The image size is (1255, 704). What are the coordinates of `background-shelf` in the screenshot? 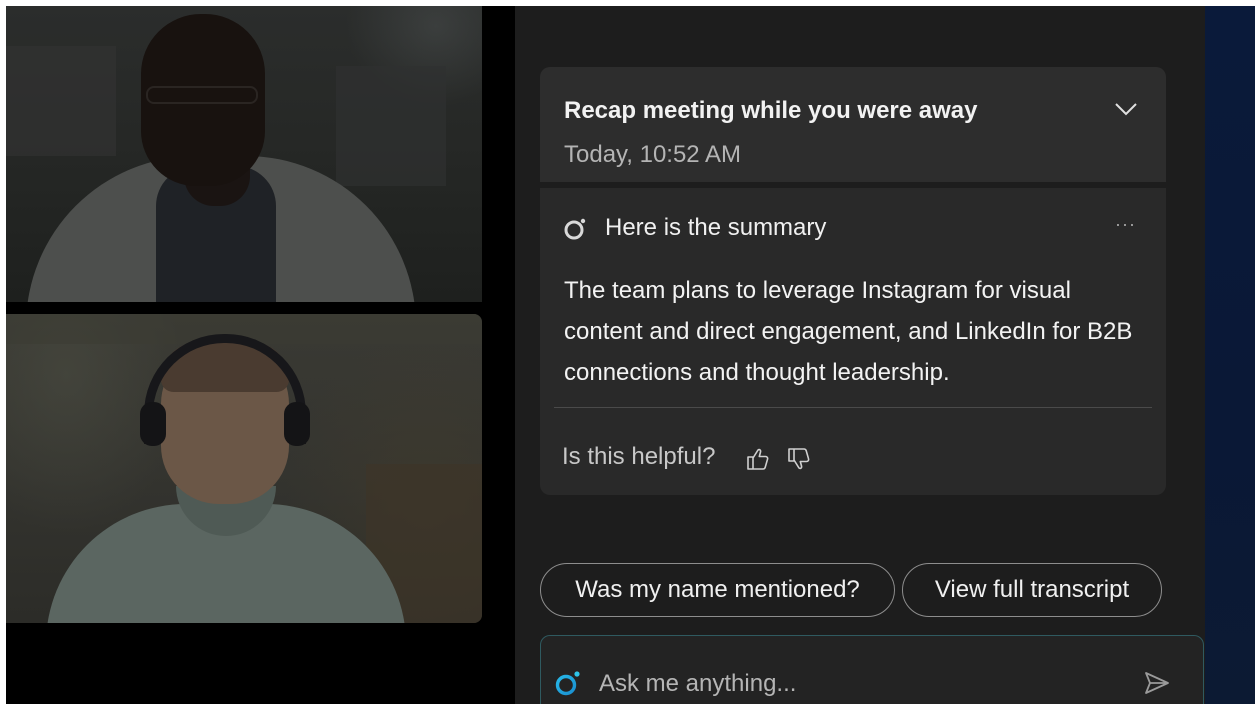 It's located at (61, 101).